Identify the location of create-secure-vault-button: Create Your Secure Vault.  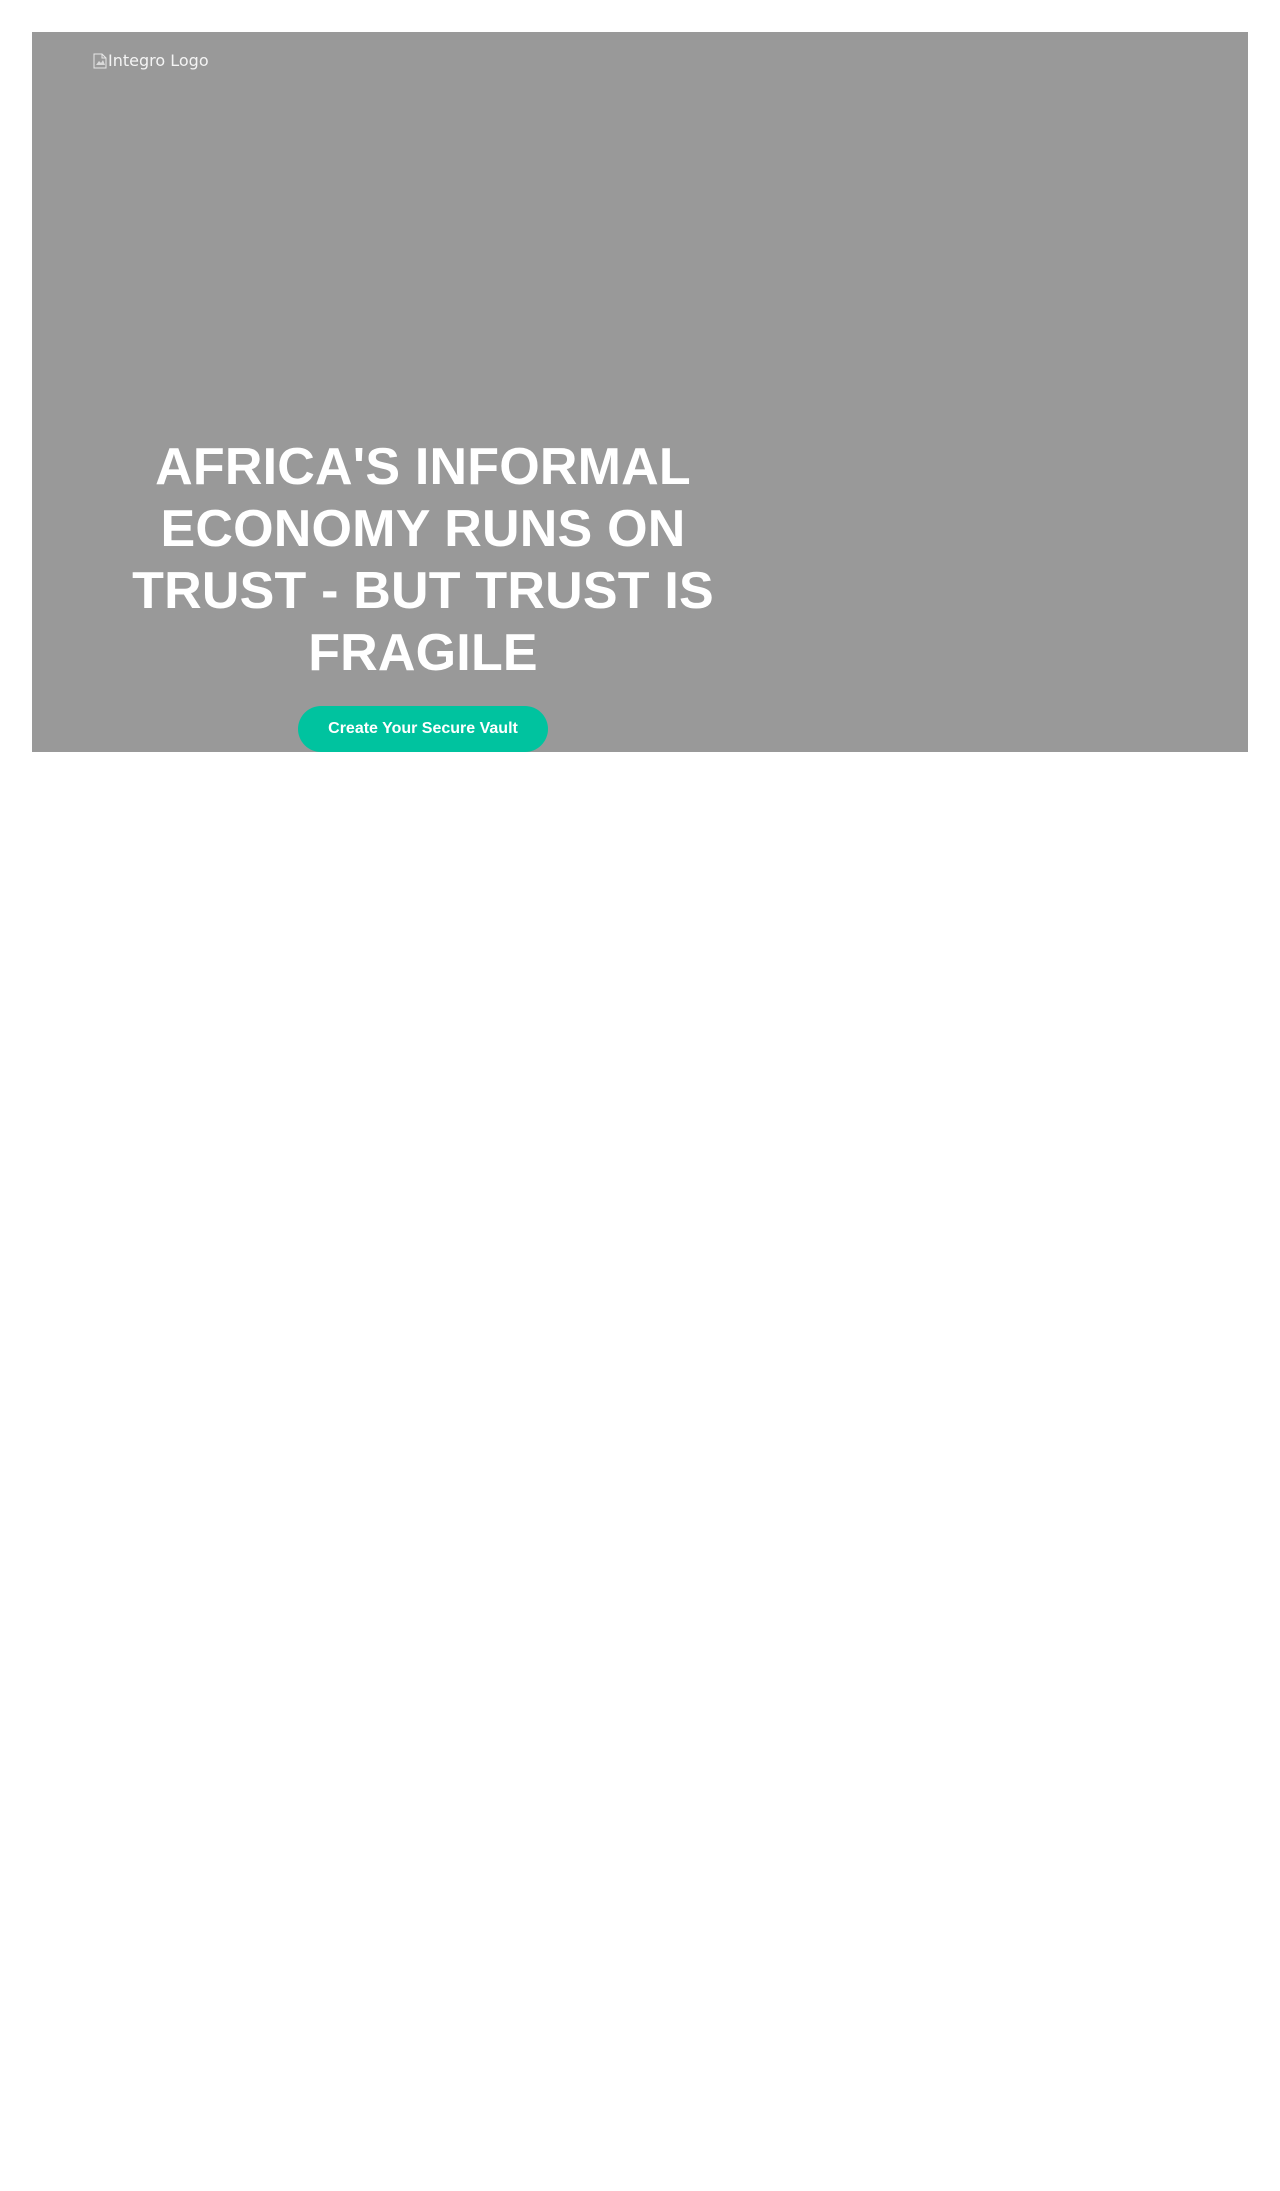
(423, 729).